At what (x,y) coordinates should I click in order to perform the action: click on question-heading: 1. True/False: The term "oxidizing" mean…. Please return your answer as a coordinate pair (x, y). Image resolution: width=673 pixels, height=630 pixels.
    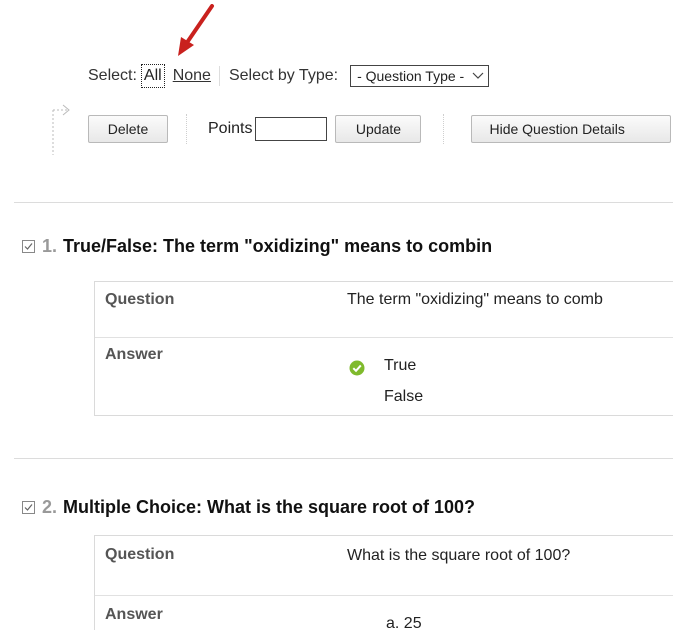
    Looking at the image, I should click on (257, 246).